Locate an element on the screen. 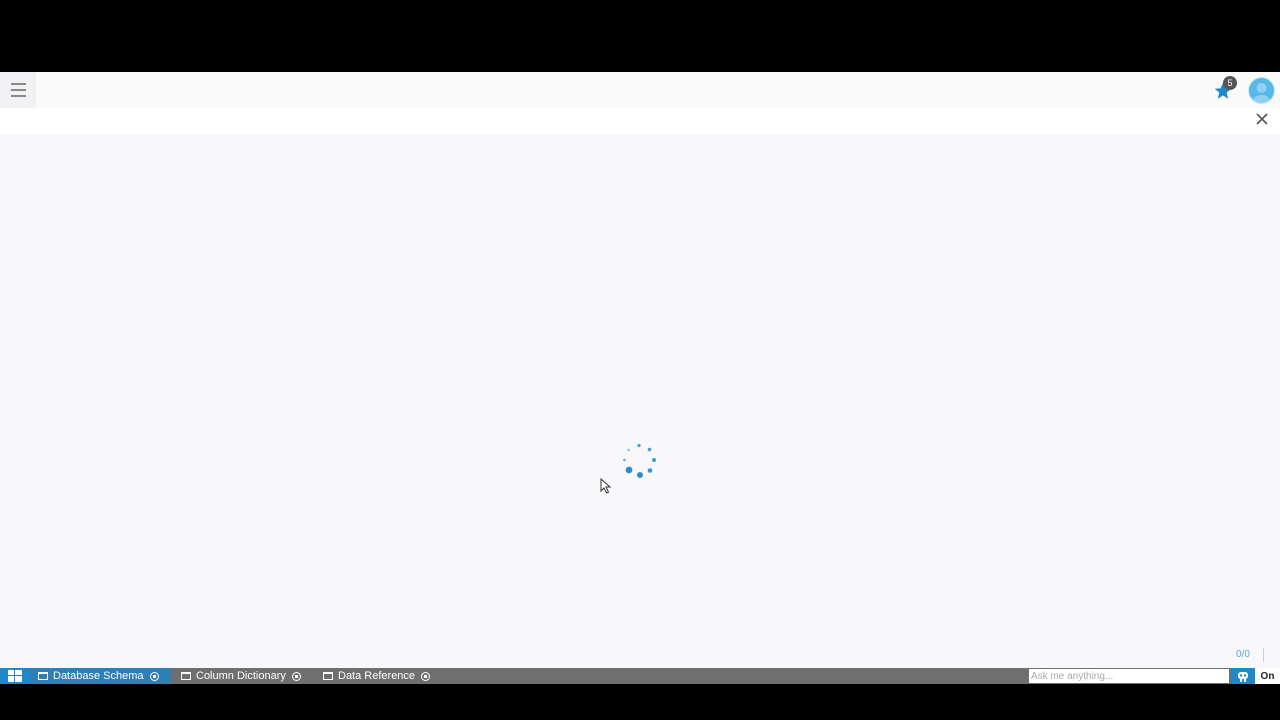  taskbar-tab-label: Data Reference is located at coordinates (377, 676).